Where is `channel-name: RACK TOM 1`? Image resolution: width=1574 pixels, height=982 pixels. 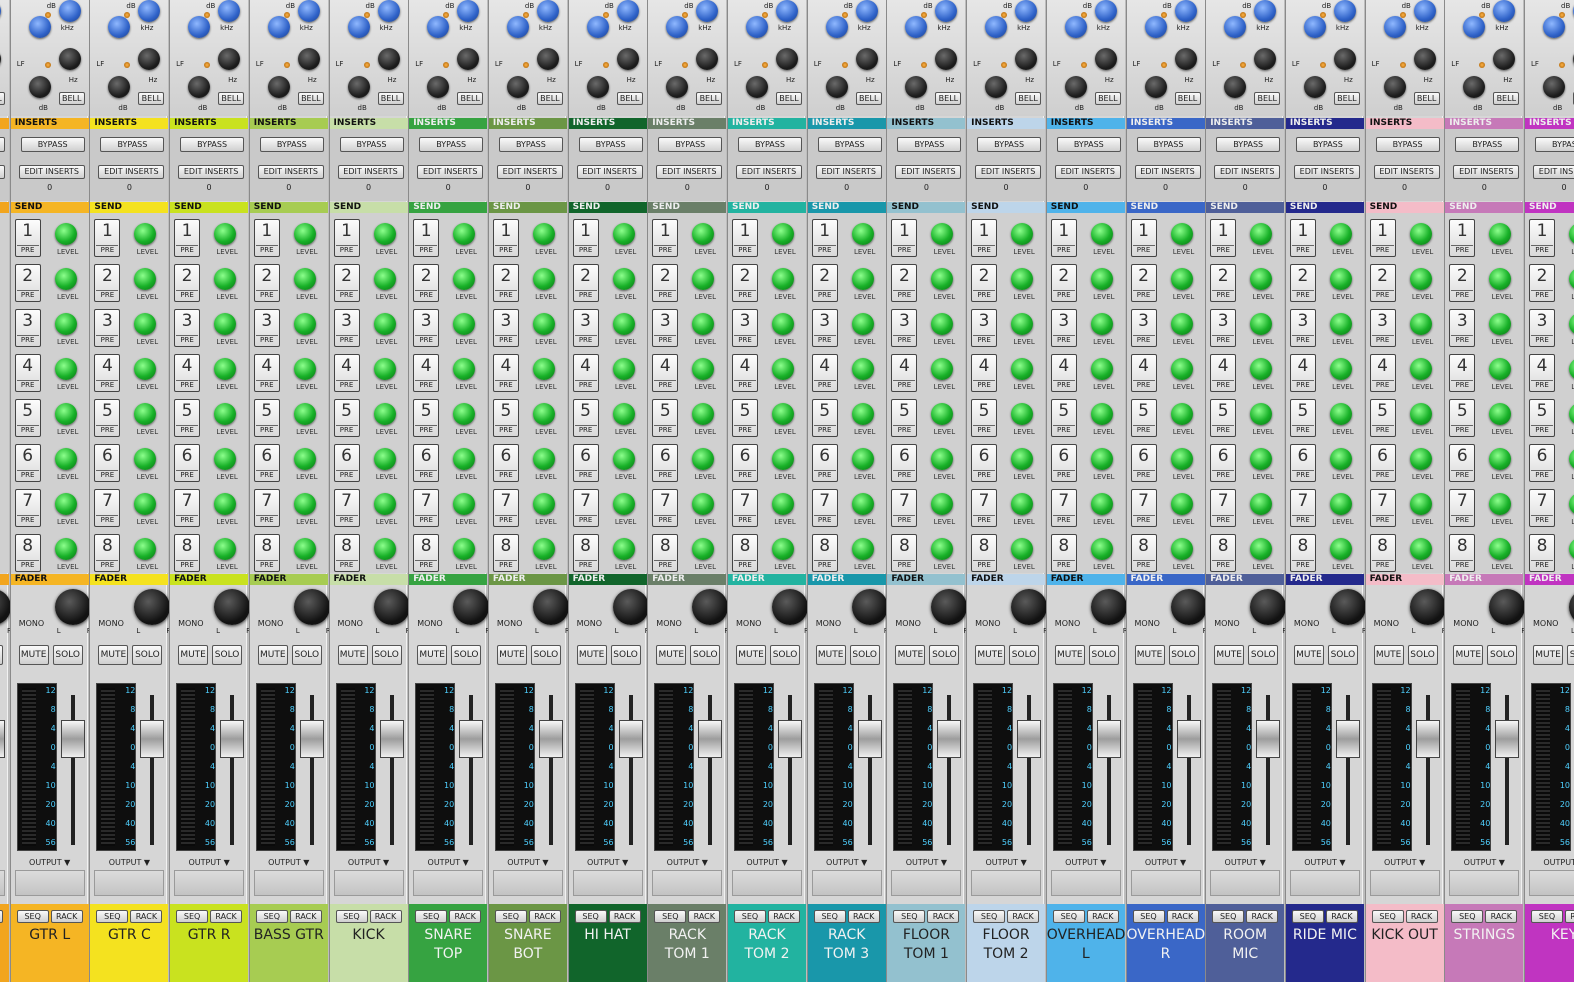 channel-name: RACK TOM 1 is located at coordinates (687, 945).